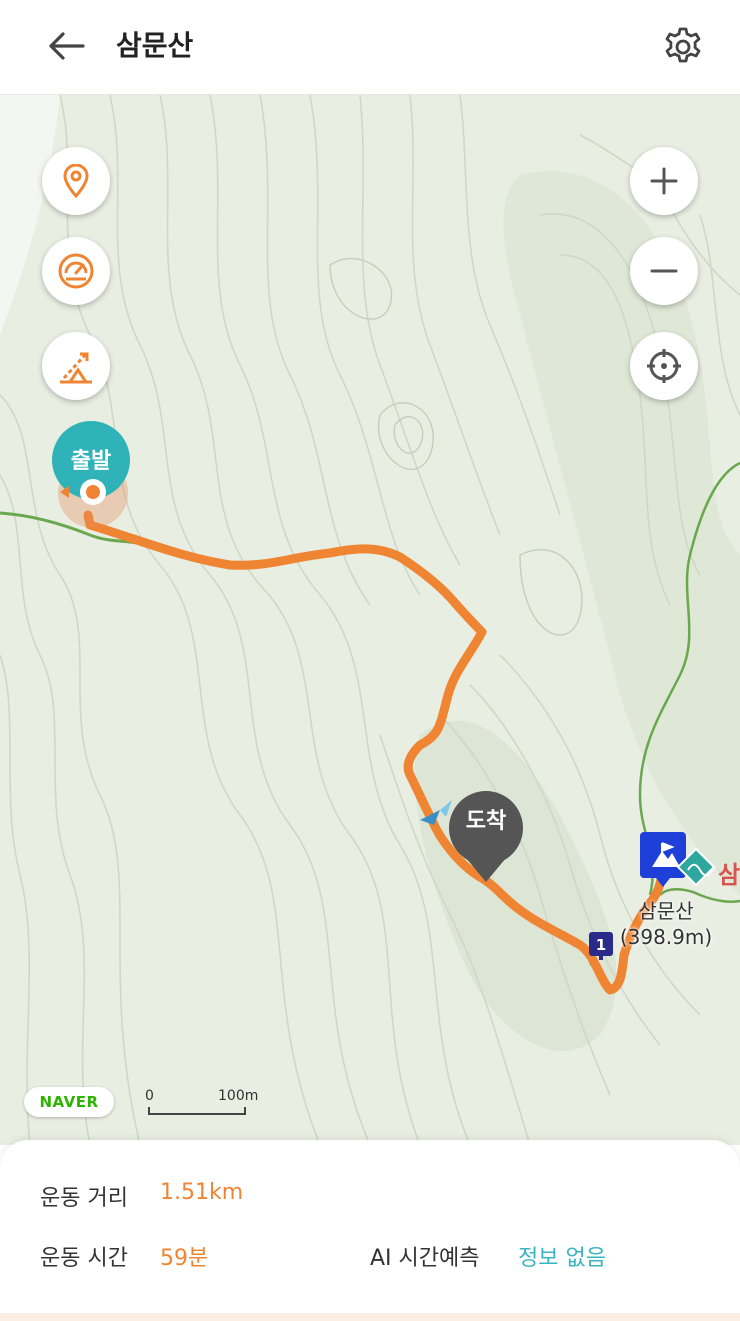 This screenshot has height=1321, width=740. I want to click on locate-button, so click(664, 366).